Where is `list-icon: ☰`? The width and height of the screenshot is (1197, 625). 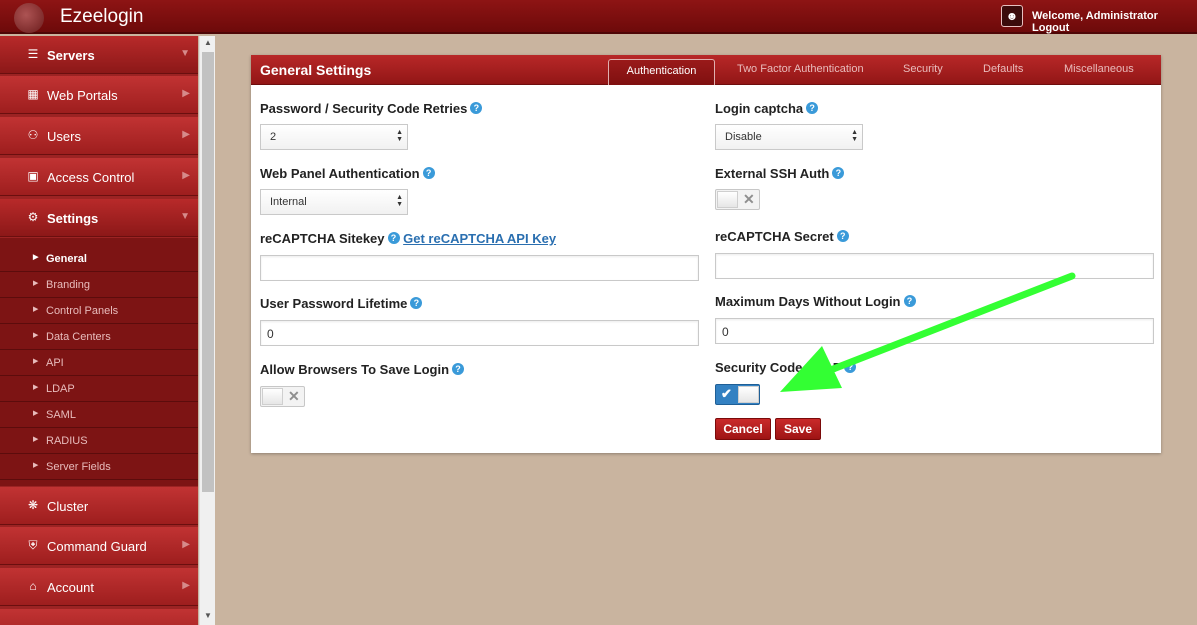 list-icon: ☰ is located at coordinates (33, 54).